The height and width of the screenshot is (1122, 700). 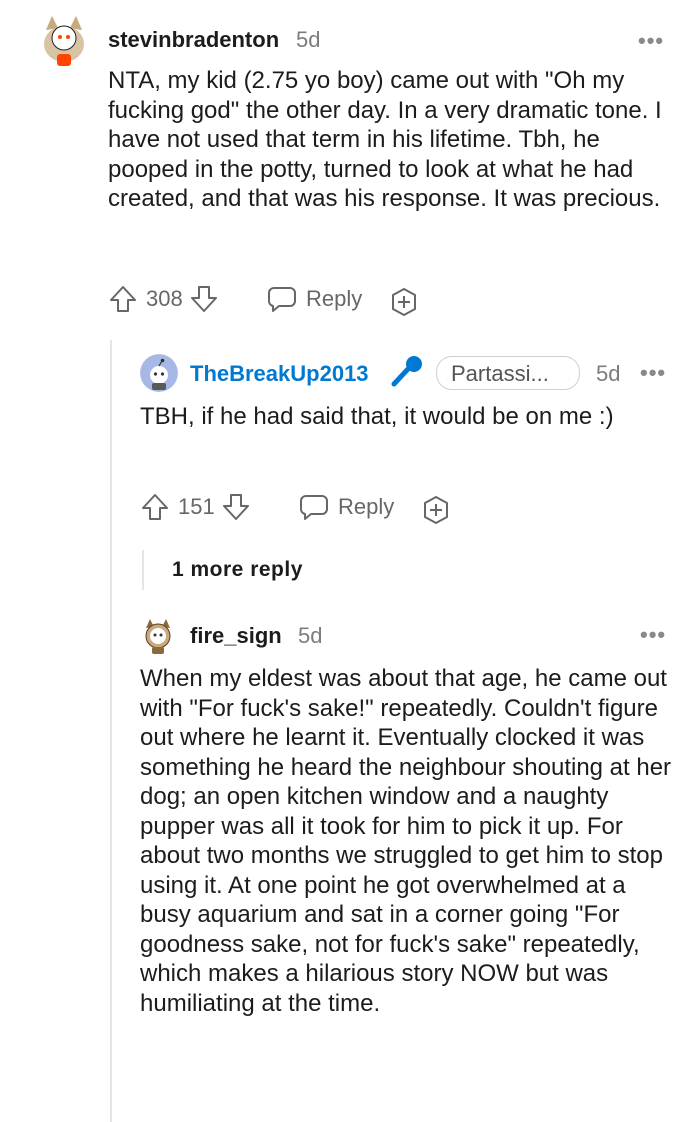 I want to click on vote-controls: 308, so click(x=163, y=299).